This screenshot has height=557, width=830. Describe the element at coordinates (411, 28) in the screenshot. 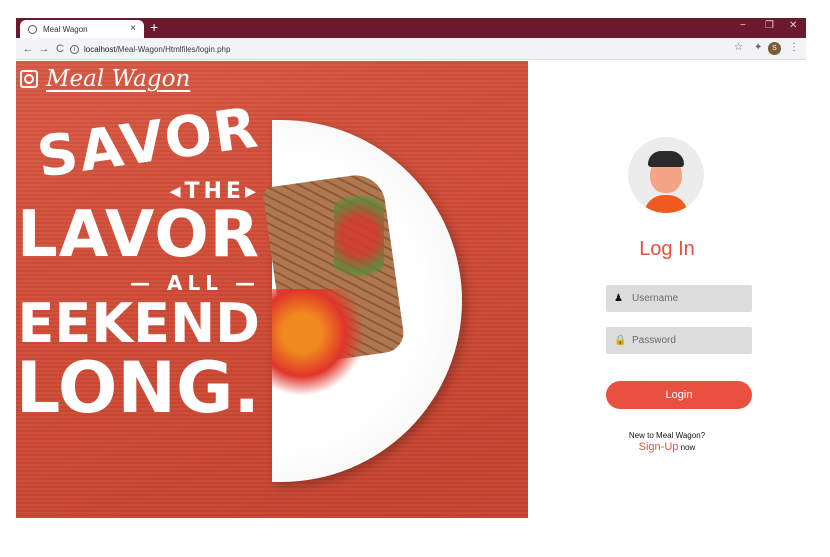

I see `tab-bar: Meal Wagon × + − ❐ ✕` at that location.